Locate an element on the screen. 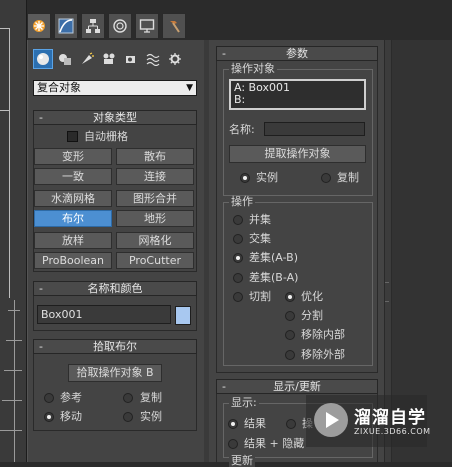 This screenshot has width=452, height=467. pick-boolean-rollout-header: - 拾取布尔 is located at coordinates (115, 346).